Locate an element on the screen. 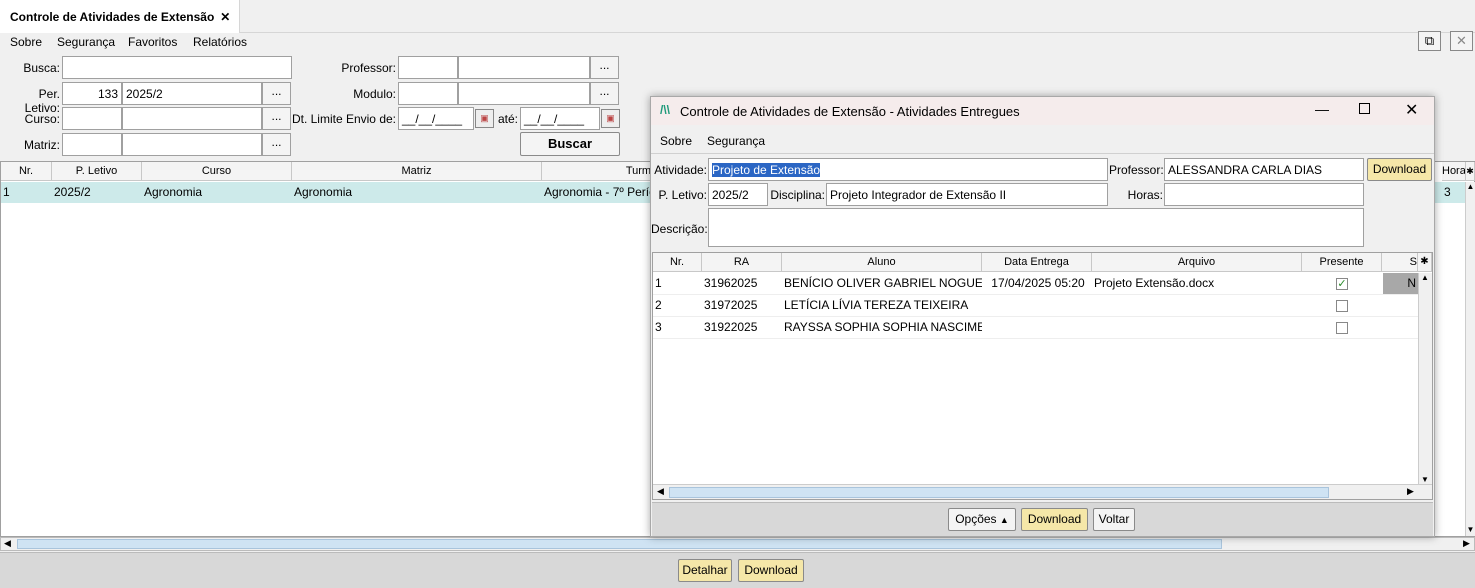  dialog-download-top-button: Download is located at coordinates (1399, 169).